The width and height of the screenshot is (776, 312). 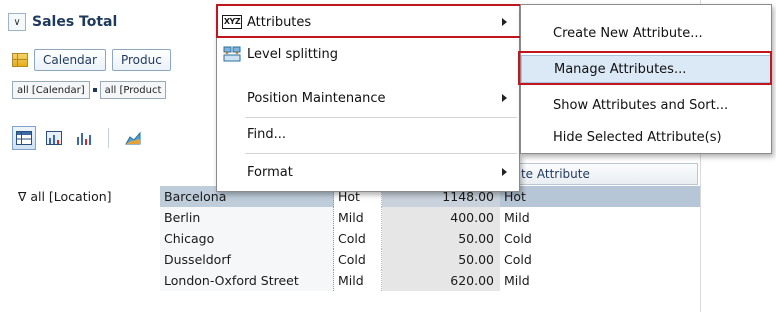 I want to click on menu-item-label: Level splitting, so click(x=292, y=54).